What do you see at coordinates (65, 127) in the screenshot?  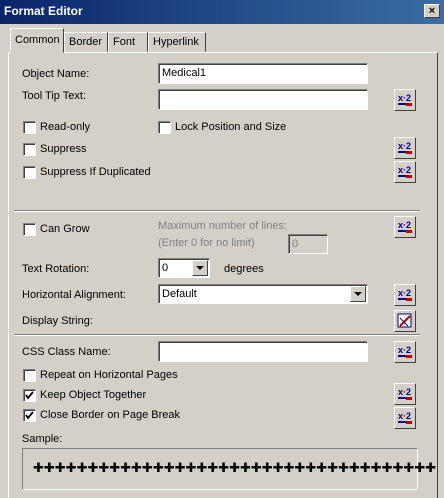 I see `readonly-label: Read-only` at bounding box center [65, 127].